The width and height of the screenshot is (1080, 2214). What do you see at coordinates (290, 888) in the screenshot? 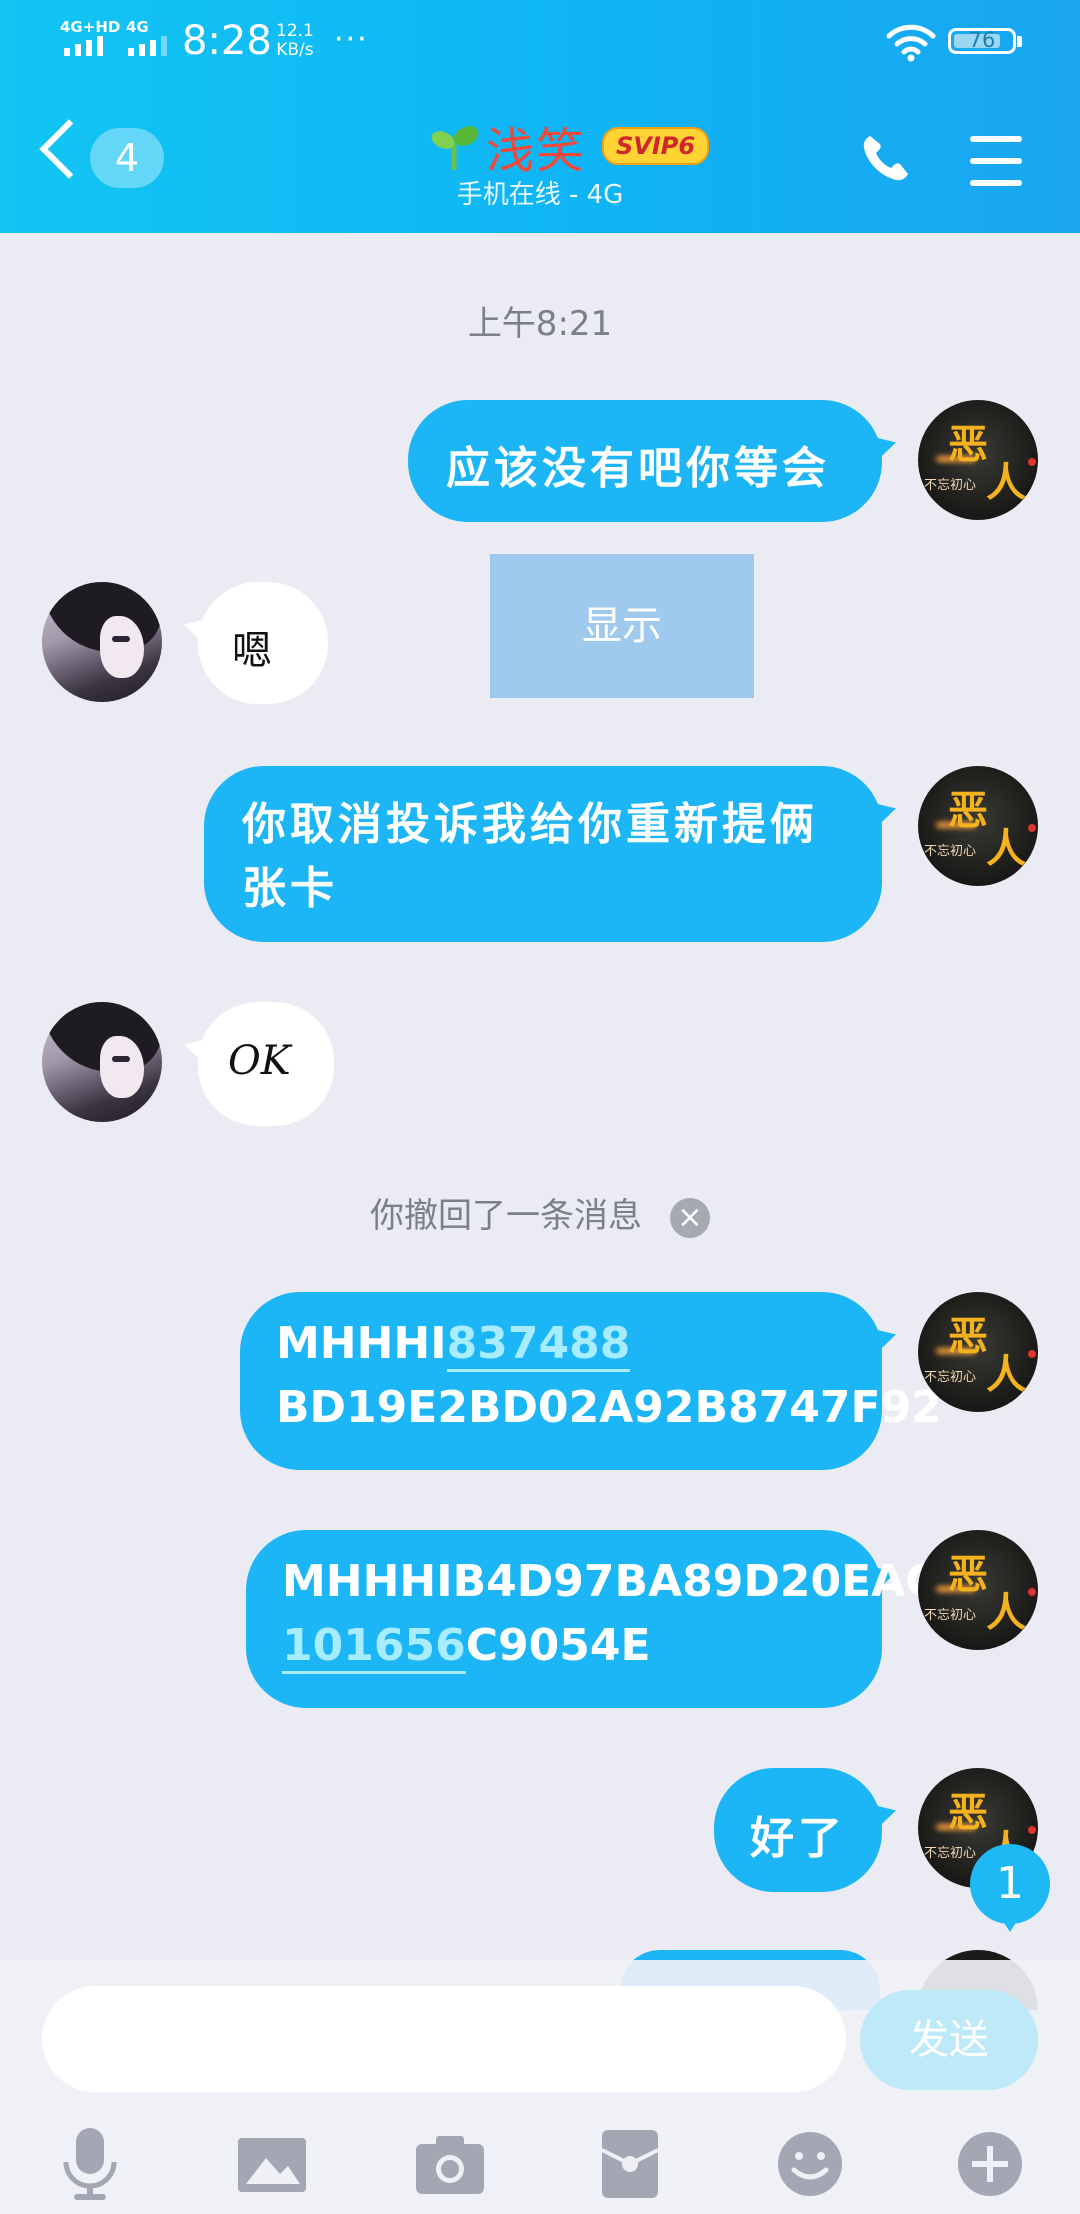
I see `message-text-line2: 张卡` at bounding box center [290, 888].